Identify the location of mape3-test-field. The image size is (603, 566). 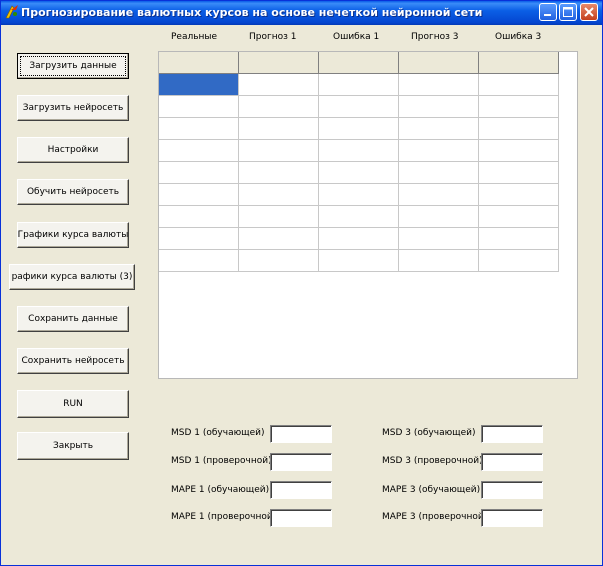
(512, 518).